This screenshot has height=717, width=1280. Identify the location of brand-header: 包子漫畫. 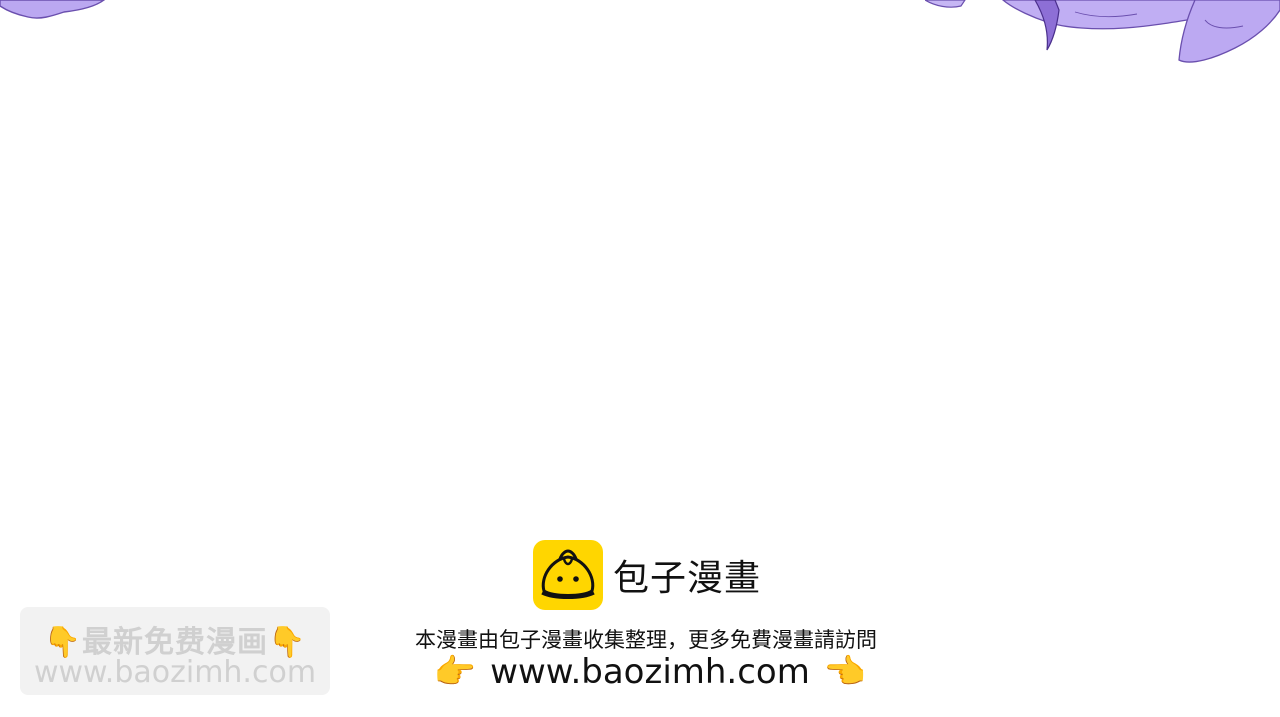
(647, 575).